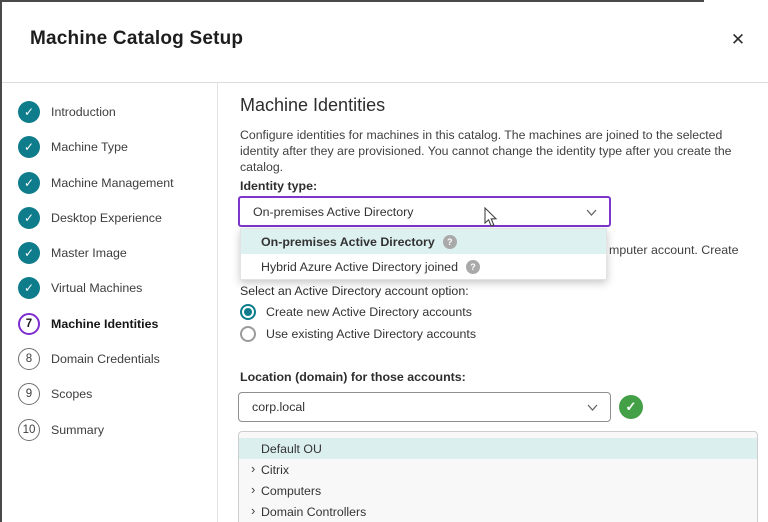 Image resolution: width=768 pixels, height=522 pixels. I want to click on radio-use-existing-accounts: Use existing Active Directory accounts, so click(358, 334).